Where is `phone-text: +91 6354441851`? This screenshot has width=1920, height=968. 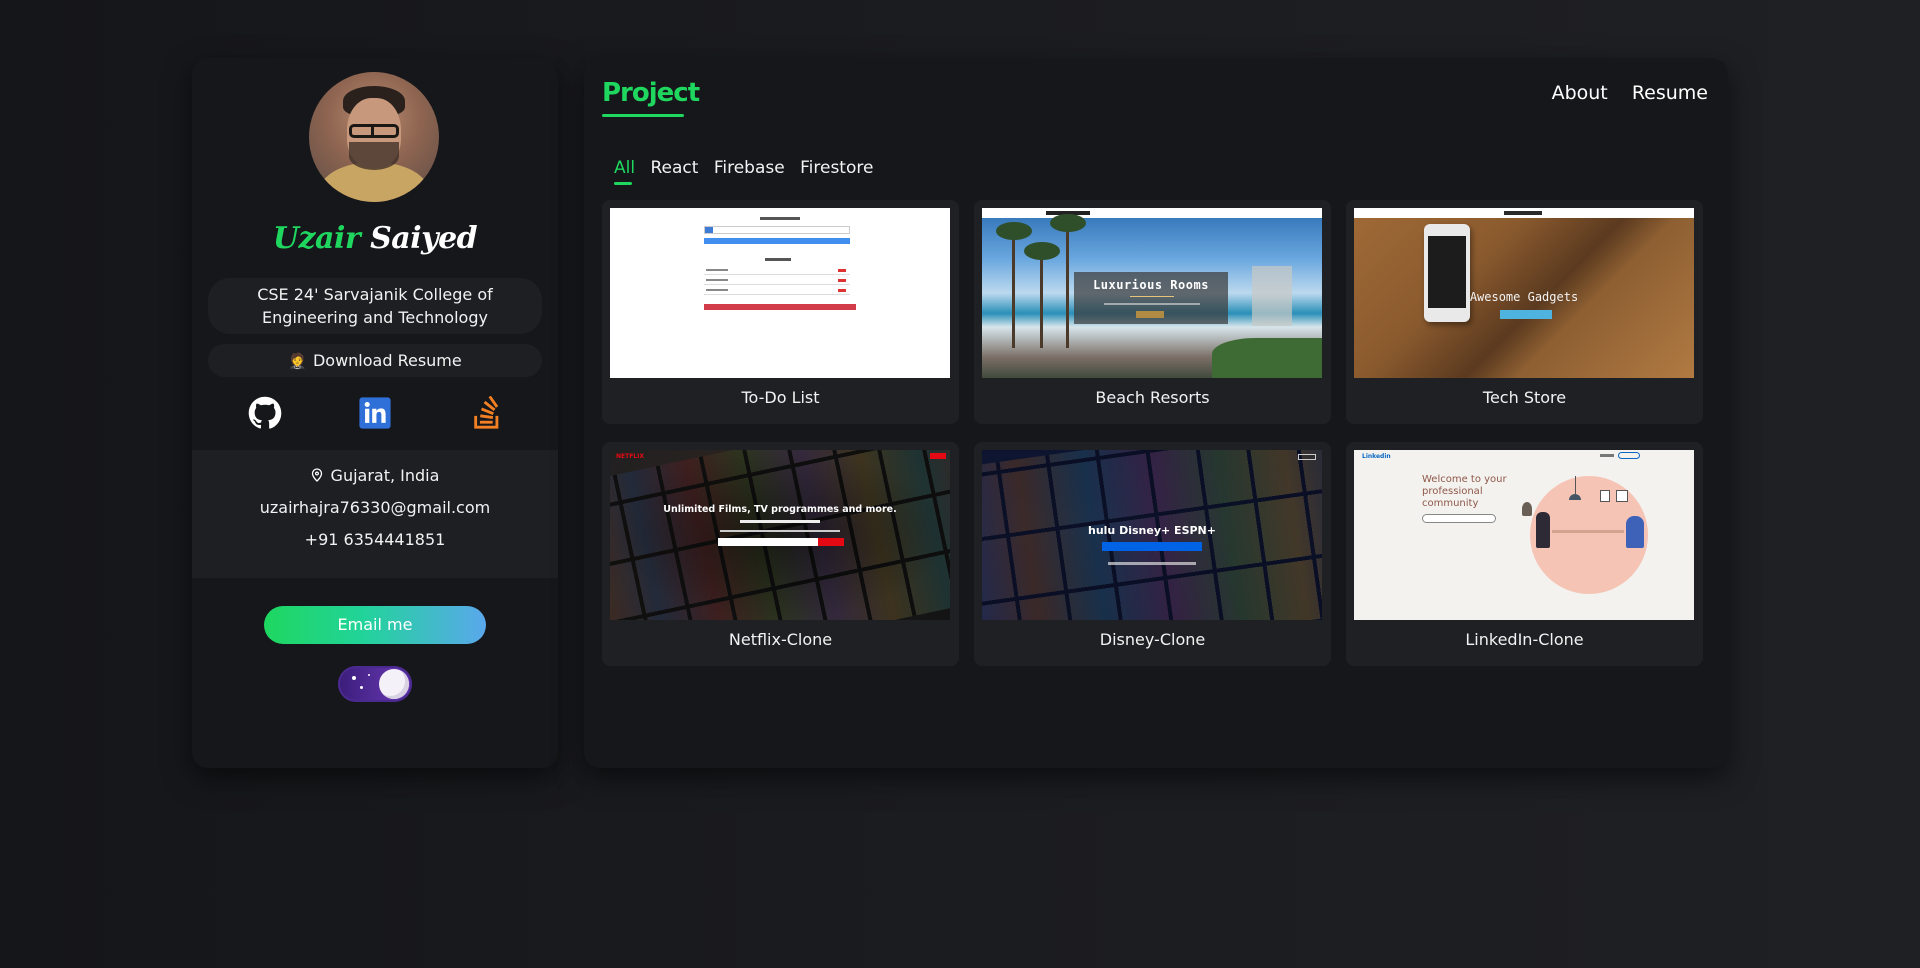 phone-text: +91 6354441851 is located at coordinates (375, 539).